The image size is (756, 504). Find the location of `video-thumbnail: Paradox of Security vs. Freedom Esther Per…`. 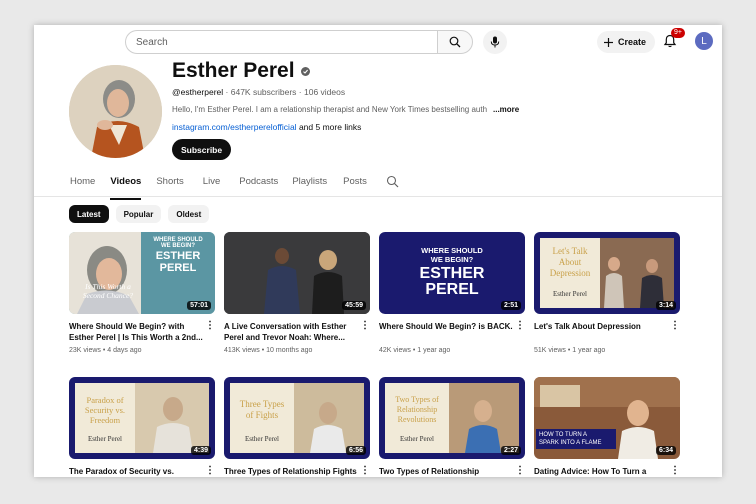

video-thumbnail: Paradox of Security vs. Freedom Esther Per… is located at coordinates (142, 418).